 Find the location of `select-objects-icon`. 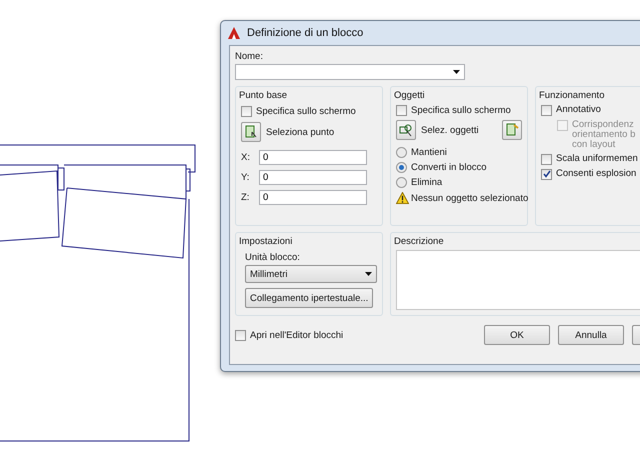

select-objects-icon is located at coordinates (406, 130).